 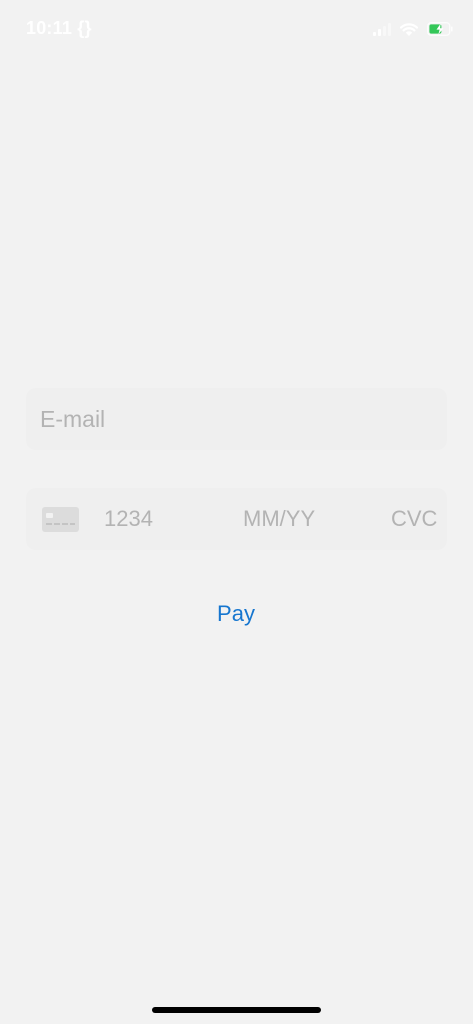 What do you see at coordinates (236, 1010) in the screenshot?
I see `home-indicator` at bounding box center [236, 1010].